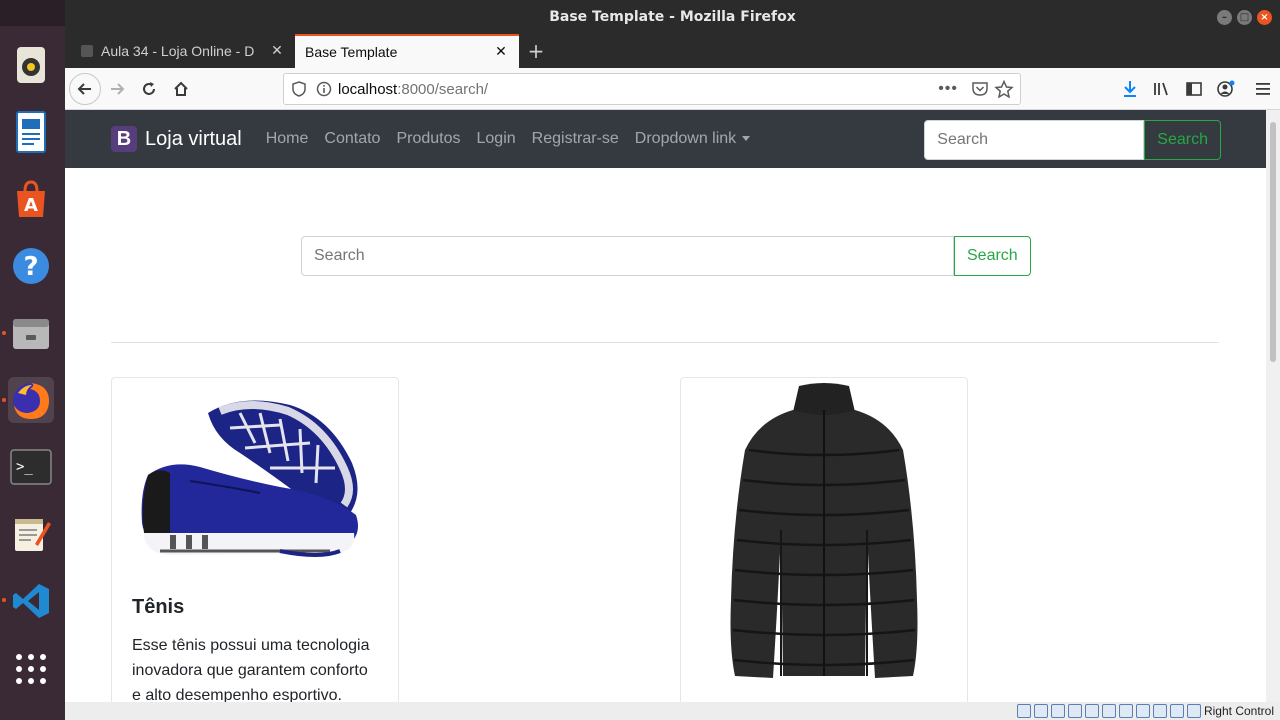 The image size is (1280, 720). What do you see at coordinates (31, 534) in the screenshot?
I see `text-editor-icon` at bounding box center [31, 534].